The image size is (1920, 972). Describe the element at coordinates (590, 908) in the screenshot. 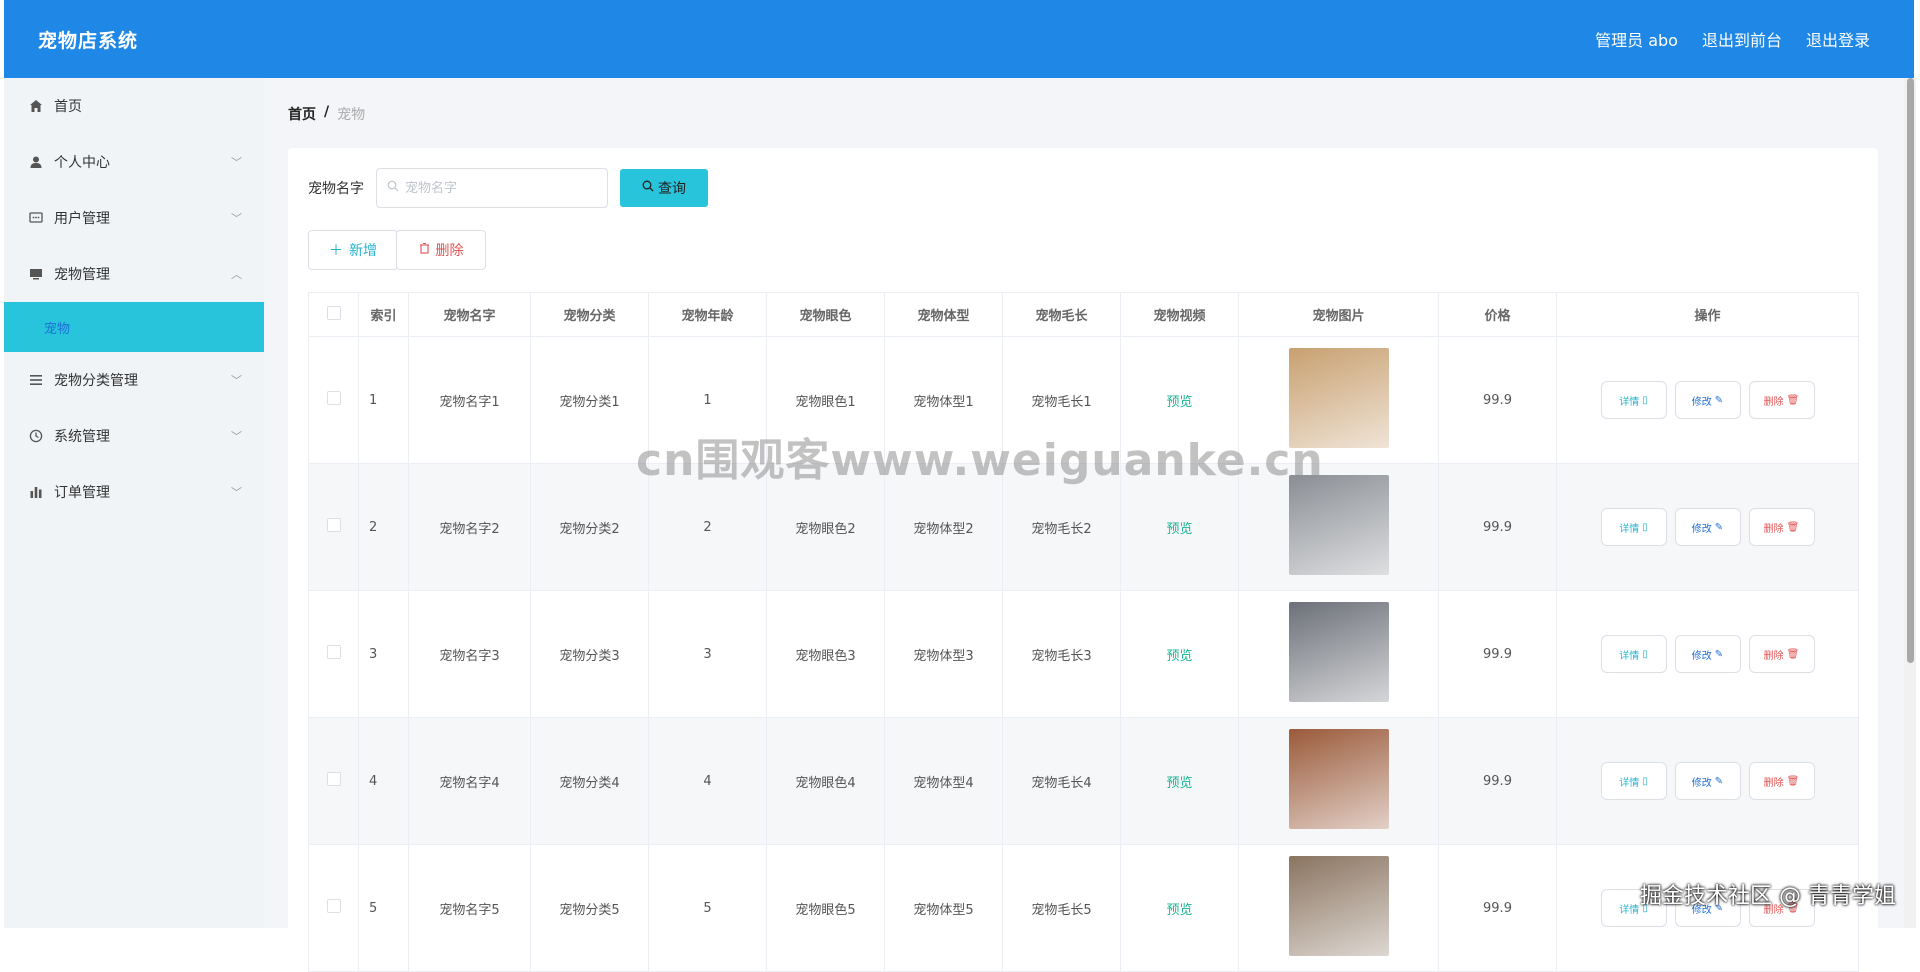

I see `pet-category-cell: 宠物分类5` at that location.